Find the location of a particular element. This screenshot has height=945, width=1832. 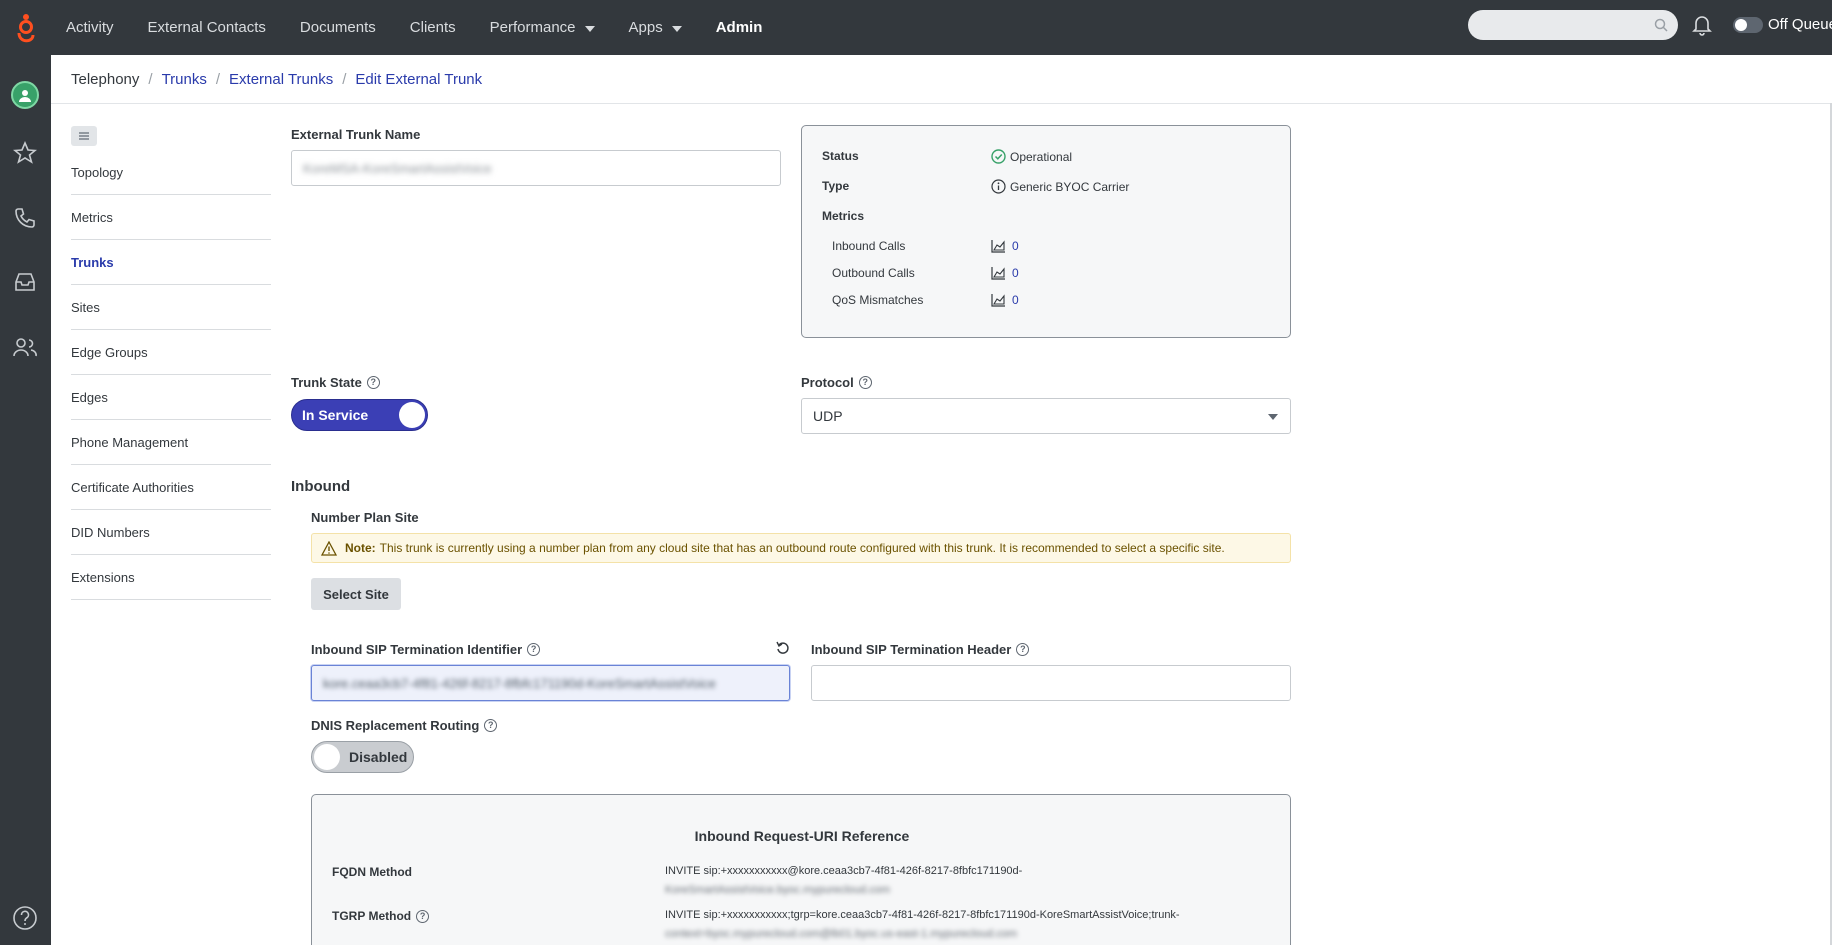

subnav-item-certificate-authorities: Certificate Authorities is located at coordinates (171, 487).